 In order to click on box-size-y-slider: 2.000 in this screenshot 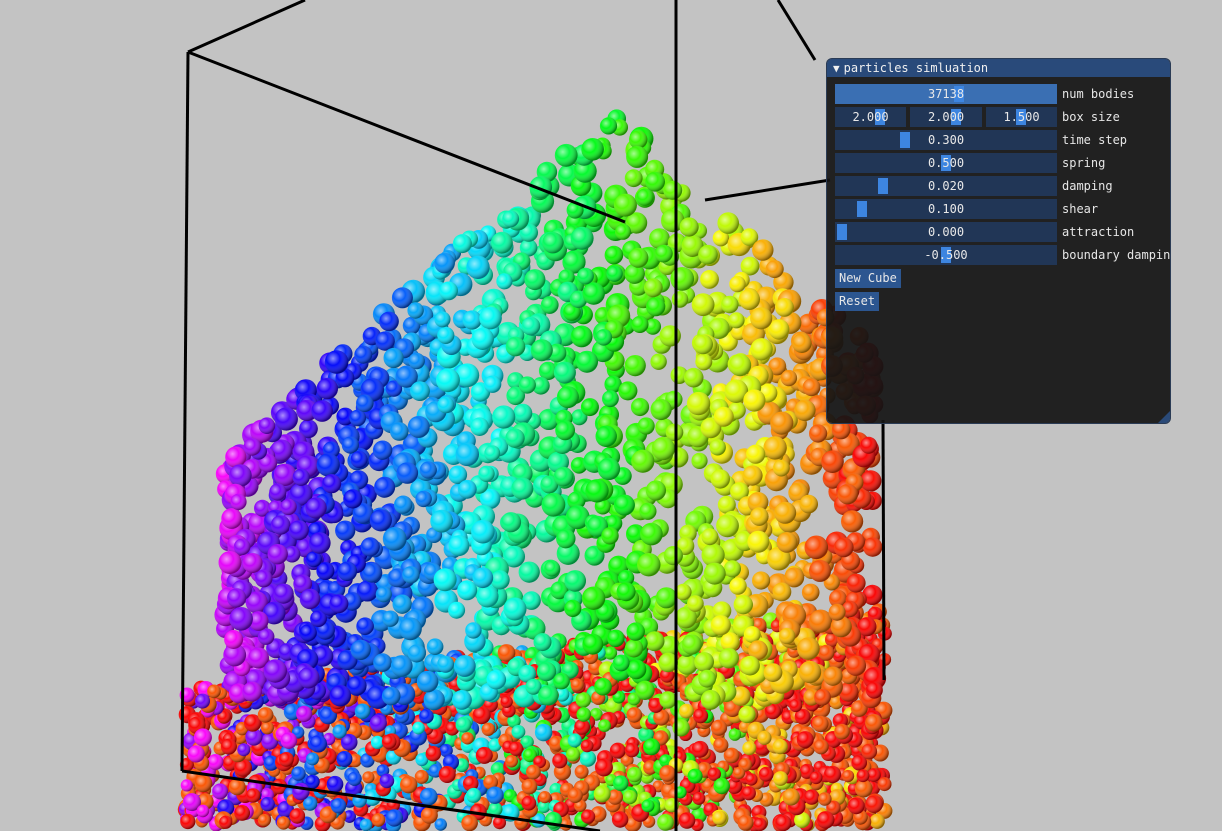, I will do `click(946, 117)`.